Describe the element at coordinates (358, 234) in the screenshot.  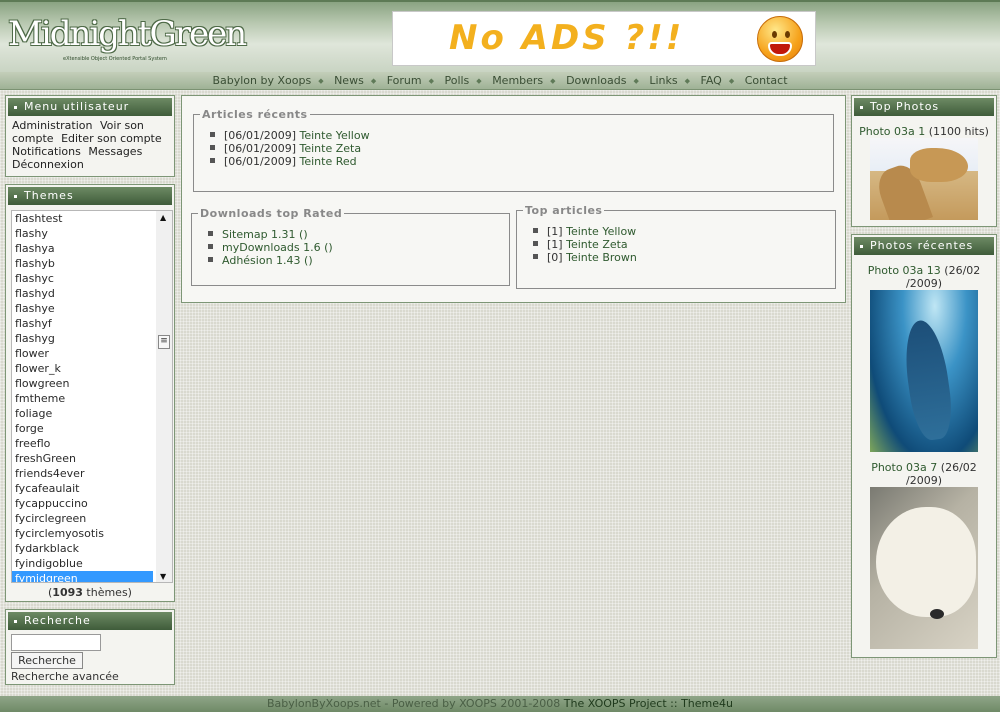
I see `list-item: Sitemap 1.31 ()` at that location.